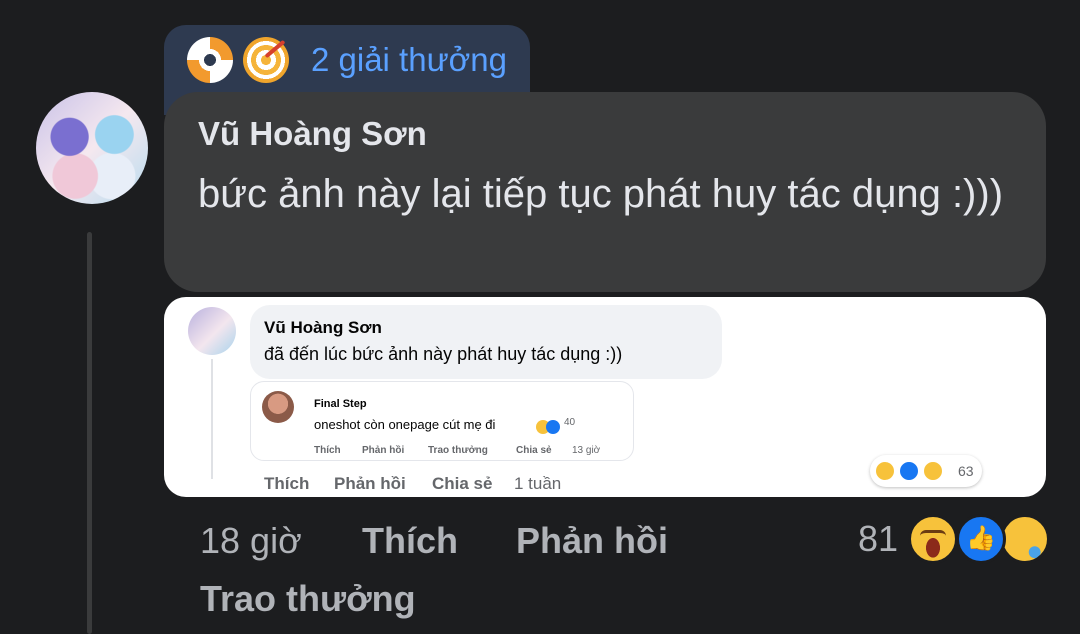 The image size is (1080, 634). What do you see at coordinates (323, 327) in the screenshot?
I see `embedded-comment-author: Vũ Hoàng Sơn` at bounding box center [323, 327].